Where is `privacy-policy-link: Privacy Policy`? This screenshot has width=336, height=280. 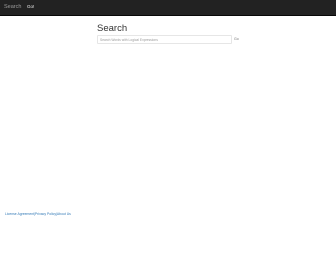
privacy-policy-link: Privacy Policy is located at coordinates (45, 214).